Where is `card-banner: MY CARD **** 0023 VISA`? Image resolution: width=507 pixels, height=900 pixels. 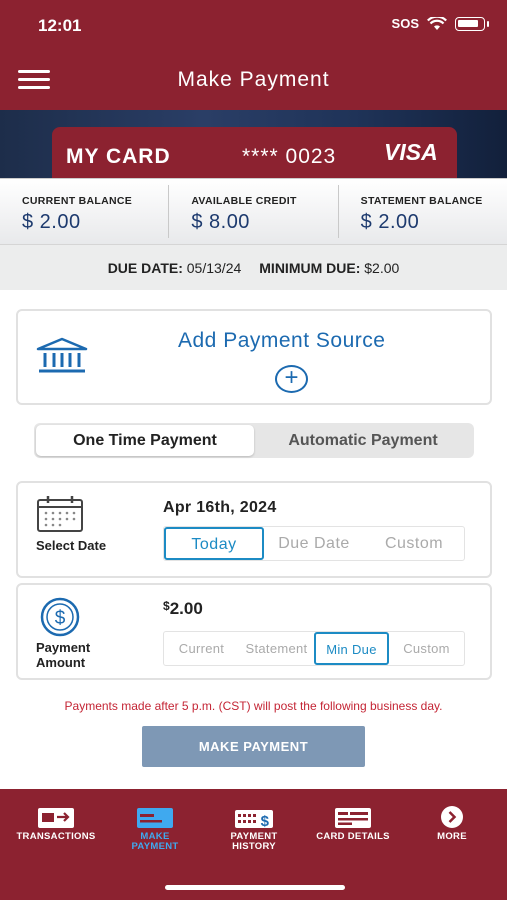
card-banner: MY CARD **** 0023 VISA is located at coordinates (253, 144).